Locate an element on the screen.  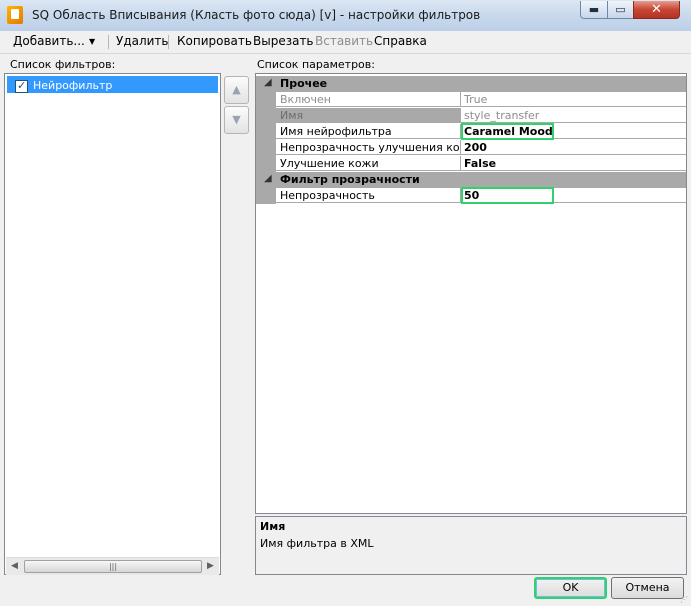
check-icon: ✓ is located at coordinates (22, 85).